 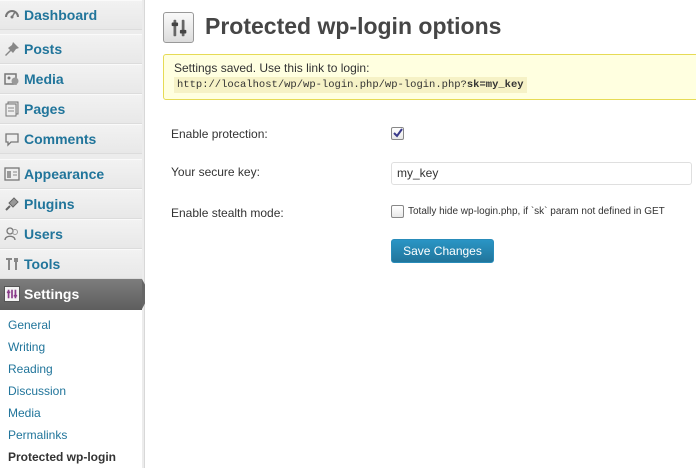 I want to click on submenu-item-discussion: Discussion, so click(x=37, y=391).